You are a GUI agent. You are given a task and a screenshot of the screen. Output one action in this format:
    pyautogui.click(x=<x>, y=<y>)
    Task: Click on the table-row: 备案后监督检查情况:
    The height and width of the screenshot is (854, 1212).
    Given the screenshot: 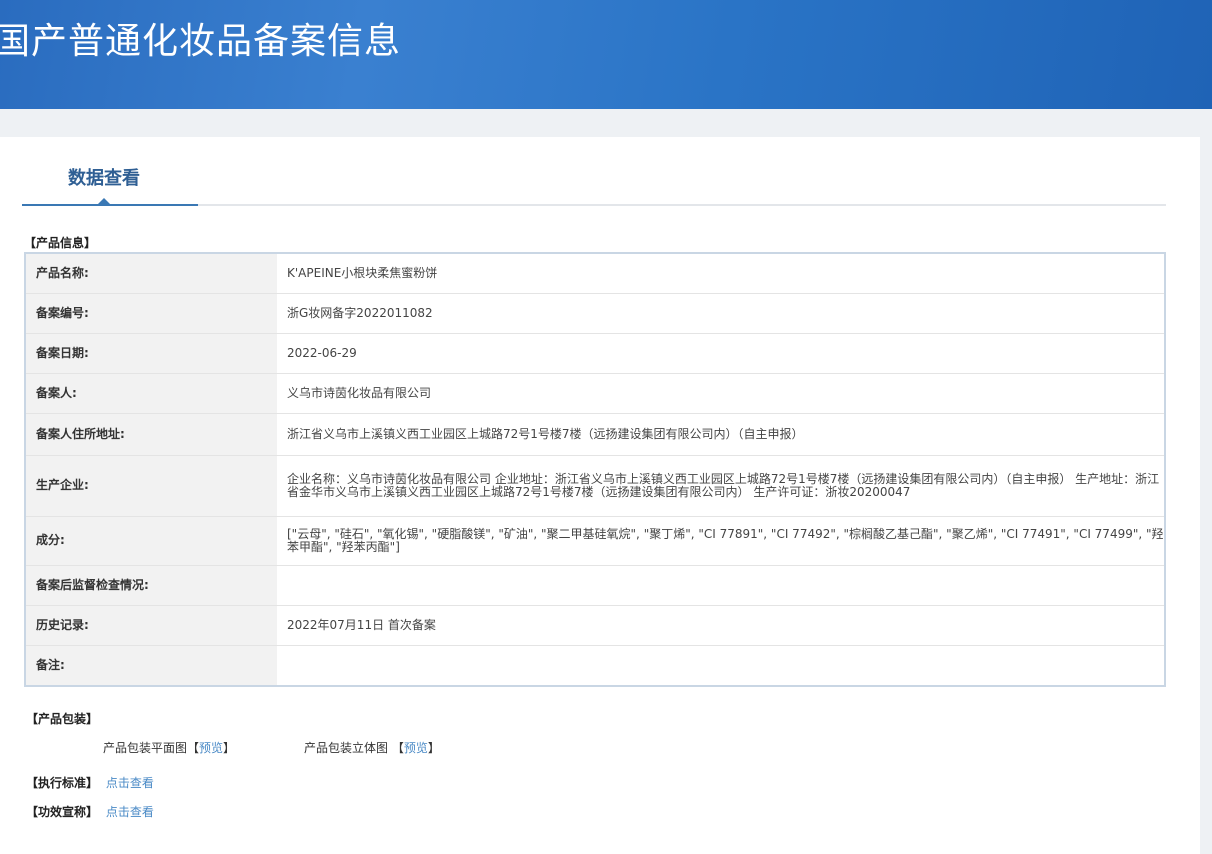 What is the action you would take?
    pyautogui.click(x=595, y=585)
    